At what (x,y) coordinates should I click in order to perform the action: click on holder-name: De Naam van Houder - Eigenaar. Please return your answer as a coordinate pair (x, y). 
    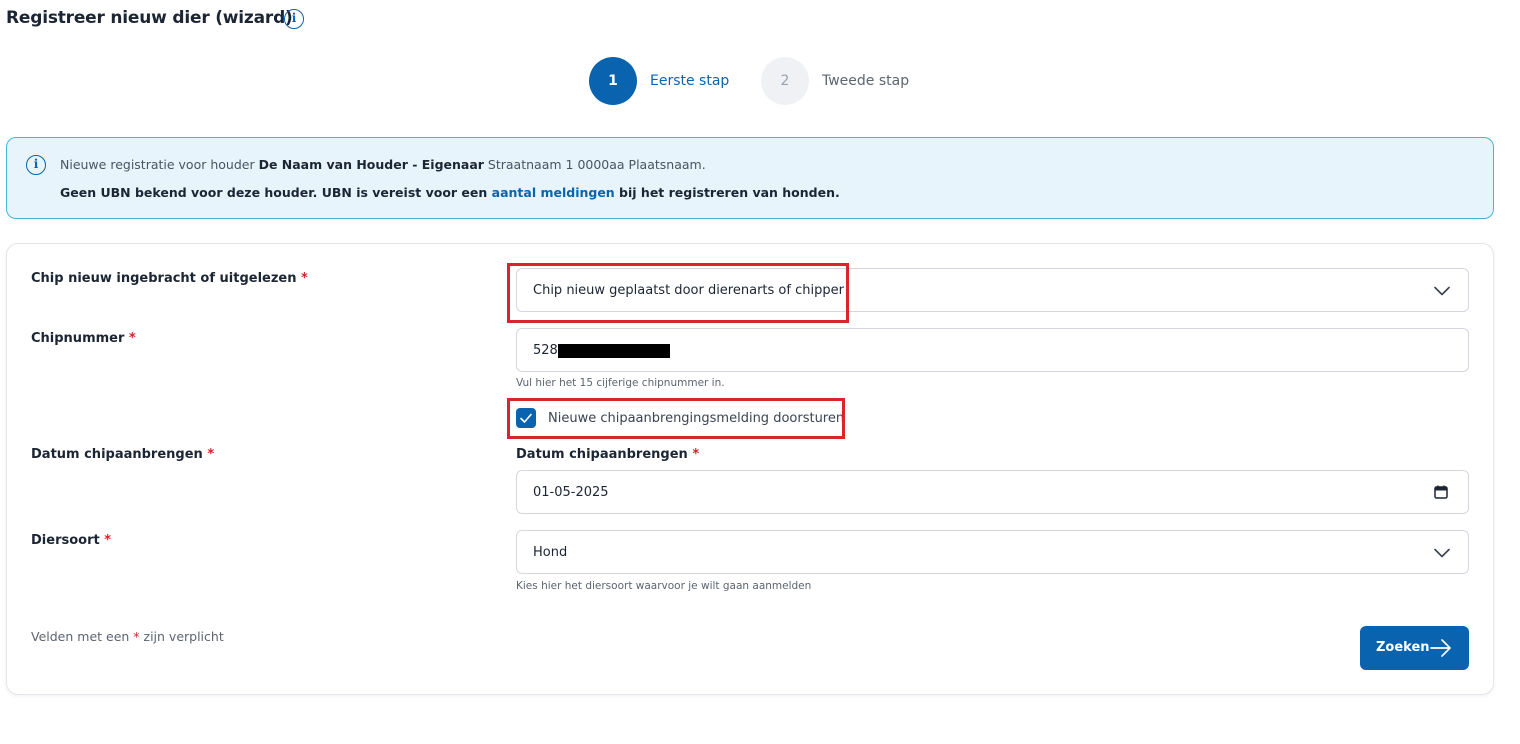
    Looking at the image, I should click on (371, 164).